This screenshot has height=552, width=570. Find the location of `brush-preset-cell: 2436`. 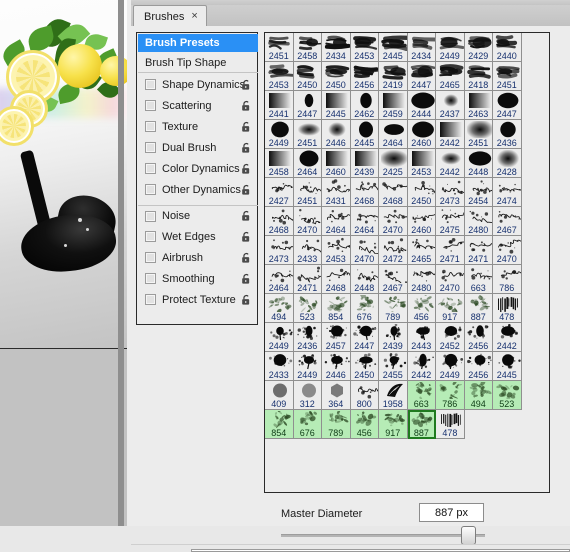

brush-preset-cell: 2436 is located at coordinates (507, 134).